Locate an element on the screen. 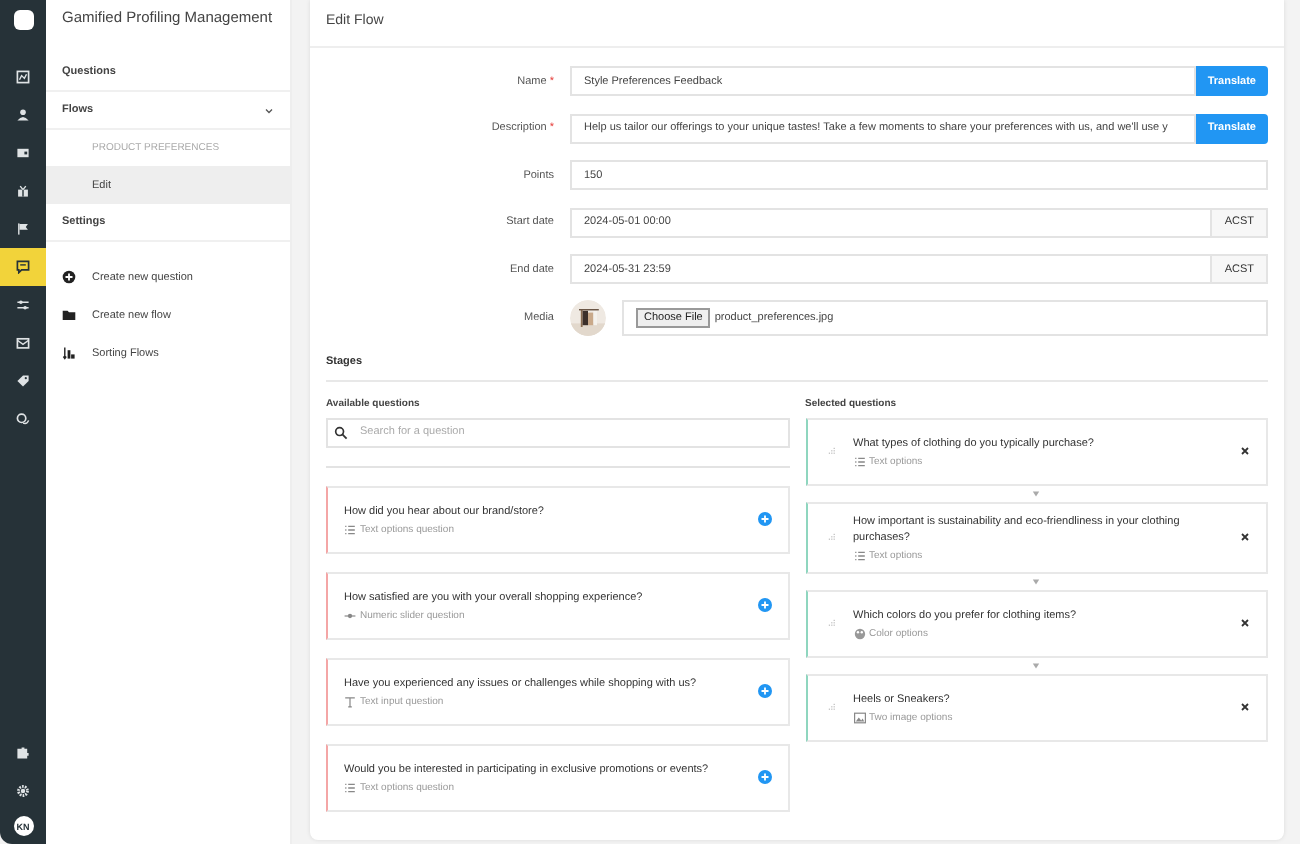  text-icon is located at coordinates (350, 701).